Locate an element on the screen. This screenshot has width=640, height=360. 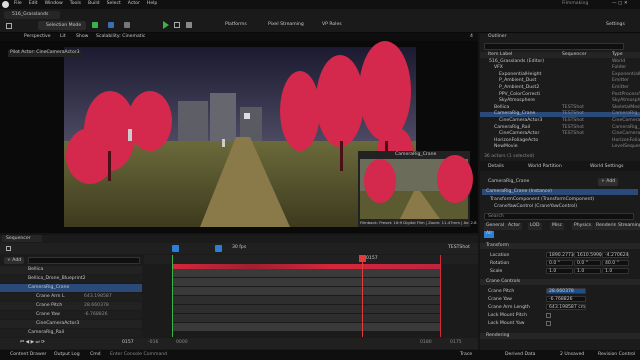
outliner-row: HorizonFoliageActo HorizonFolia is located at coordinates (560, 141).